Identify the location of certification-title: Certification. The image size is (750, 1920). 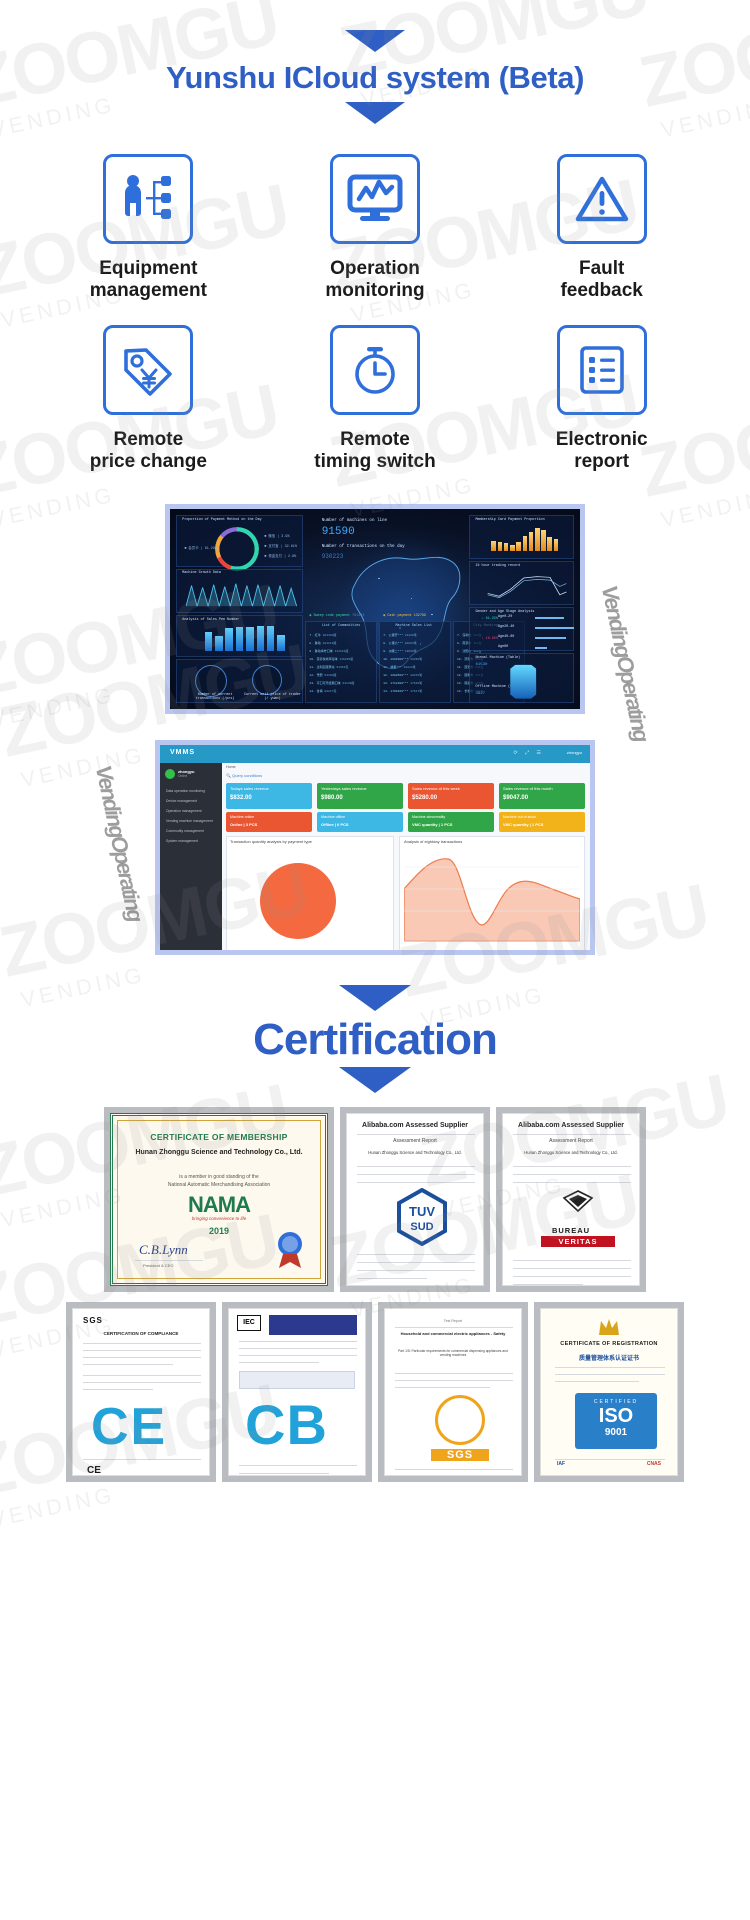
(375, 1039).